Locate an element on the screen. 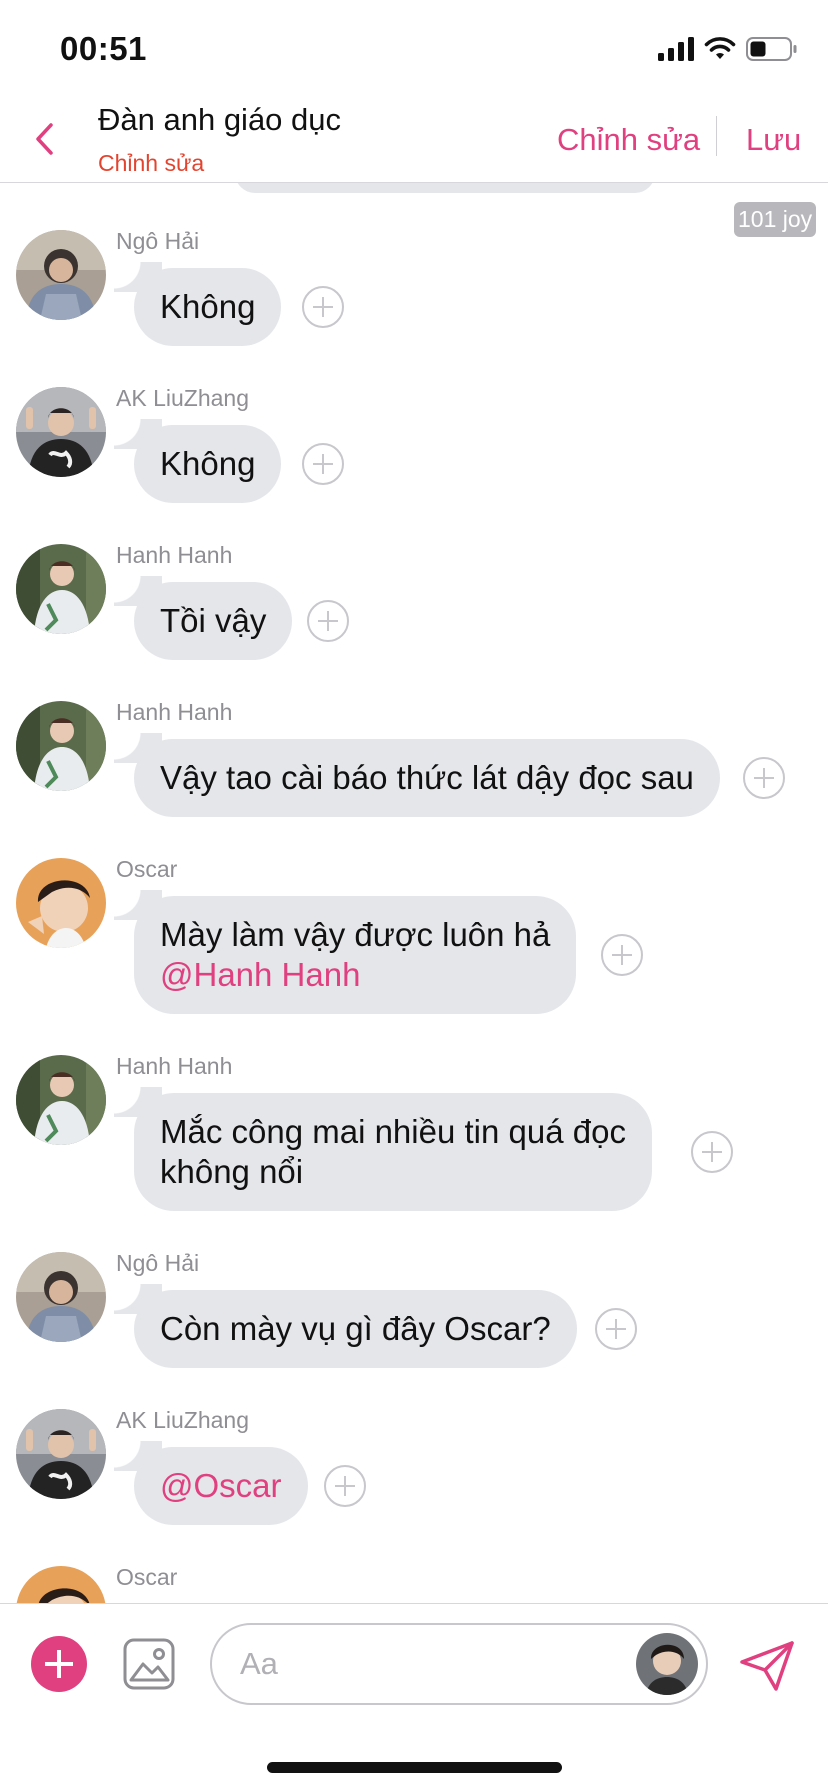  message-text: không nổi is located at coordinates (232, 1171).